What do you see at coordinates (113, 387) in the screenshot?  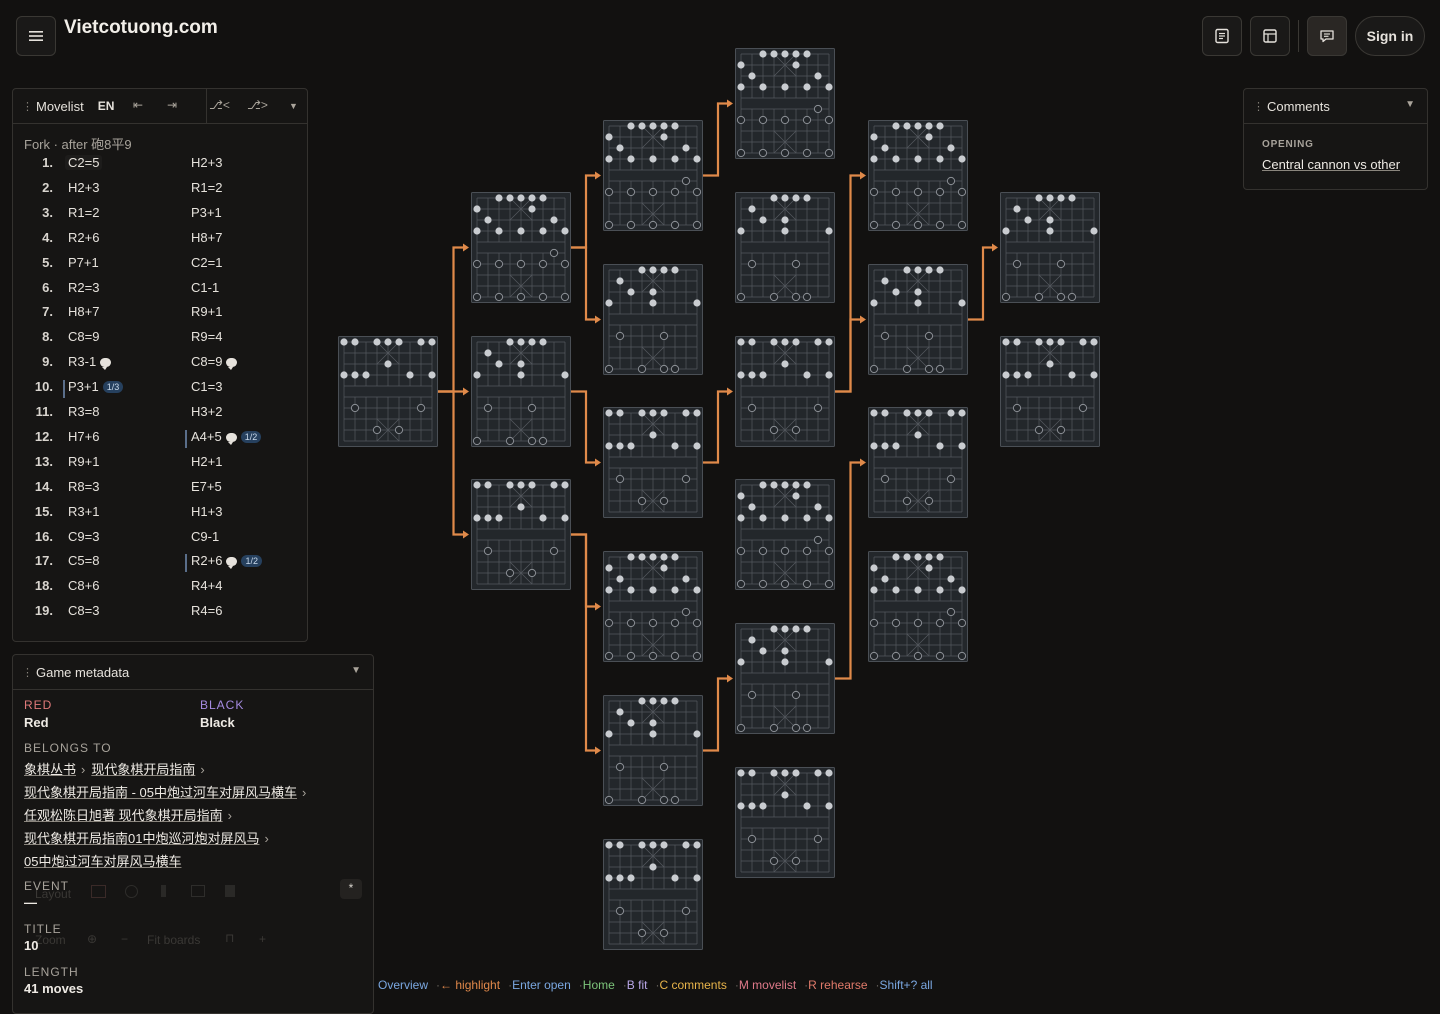 I see `variation-badge: 1/3` at bounding box center [113, 387].